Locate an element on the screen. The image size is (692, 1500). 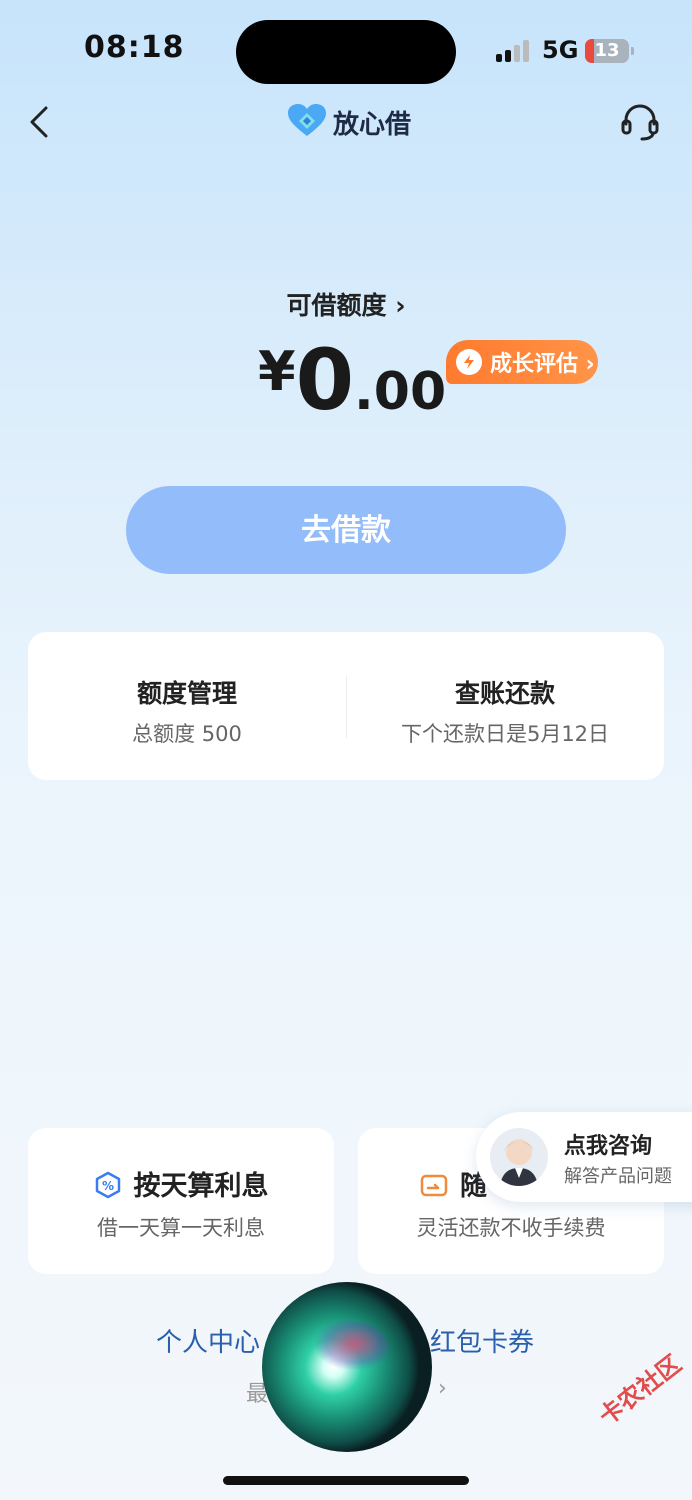
recent-arrow-icon: › is located at coordinates (442, 1388).